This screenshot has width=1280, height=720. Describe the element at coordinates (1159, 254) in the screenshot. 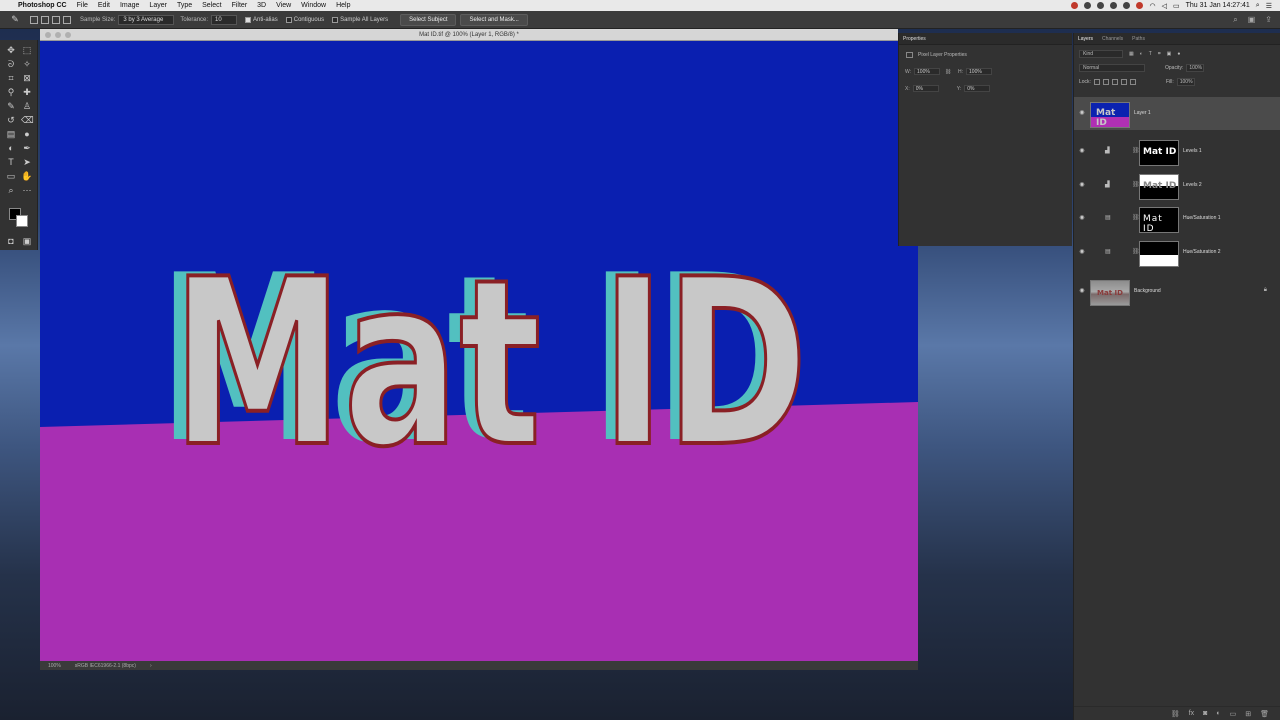

I see `layer-mask-thumbnail` at that location.